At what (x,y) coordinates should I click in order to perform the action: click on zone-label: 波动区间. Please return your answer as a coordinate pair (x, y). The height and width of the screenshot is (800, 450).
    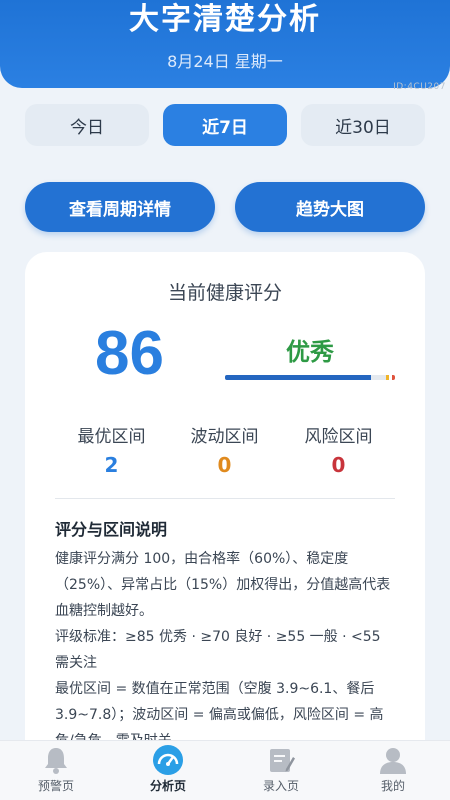
    Looking at the image, I should click on (224, 437).